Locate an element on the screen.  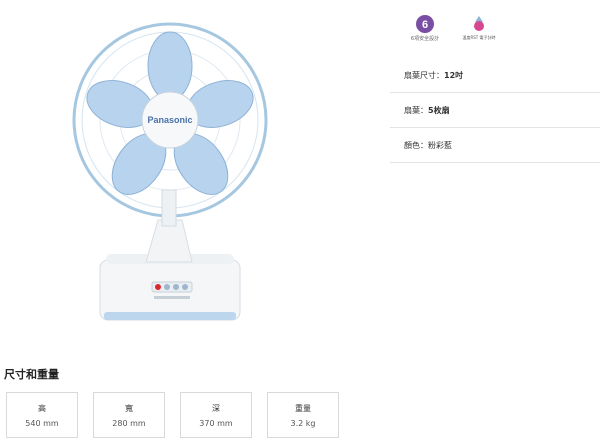
nanoe-badge-icon is located at coordinates (479, 23).